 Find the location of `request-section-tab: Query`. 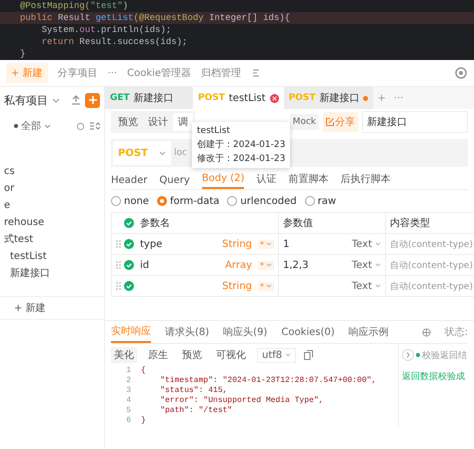

request-section-tab: Query is located at coordinates (174, 182).